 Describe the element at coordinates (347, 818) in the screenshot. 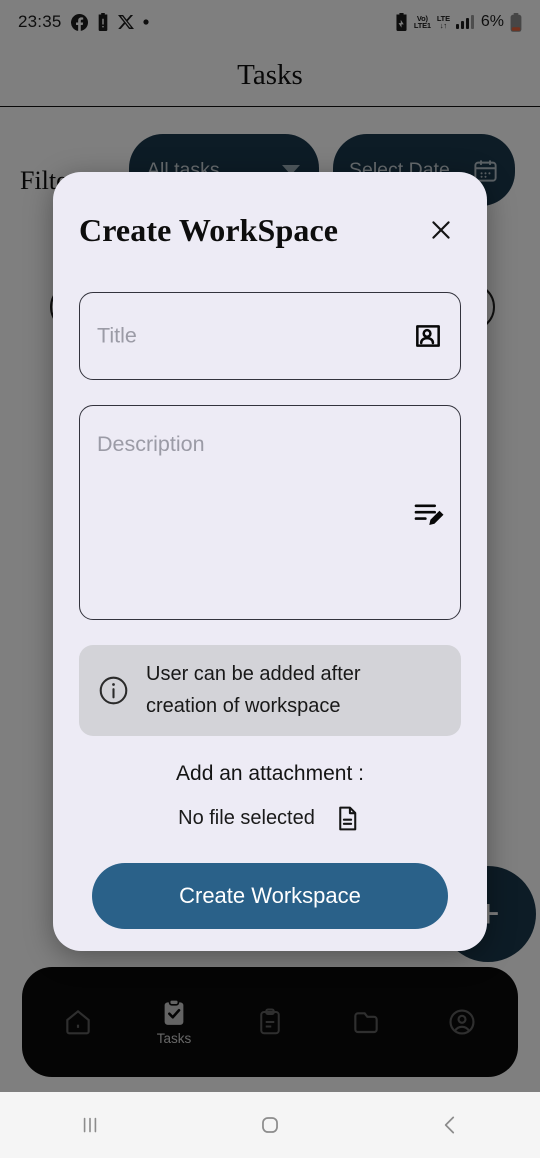

I see `document-icon` at that location.